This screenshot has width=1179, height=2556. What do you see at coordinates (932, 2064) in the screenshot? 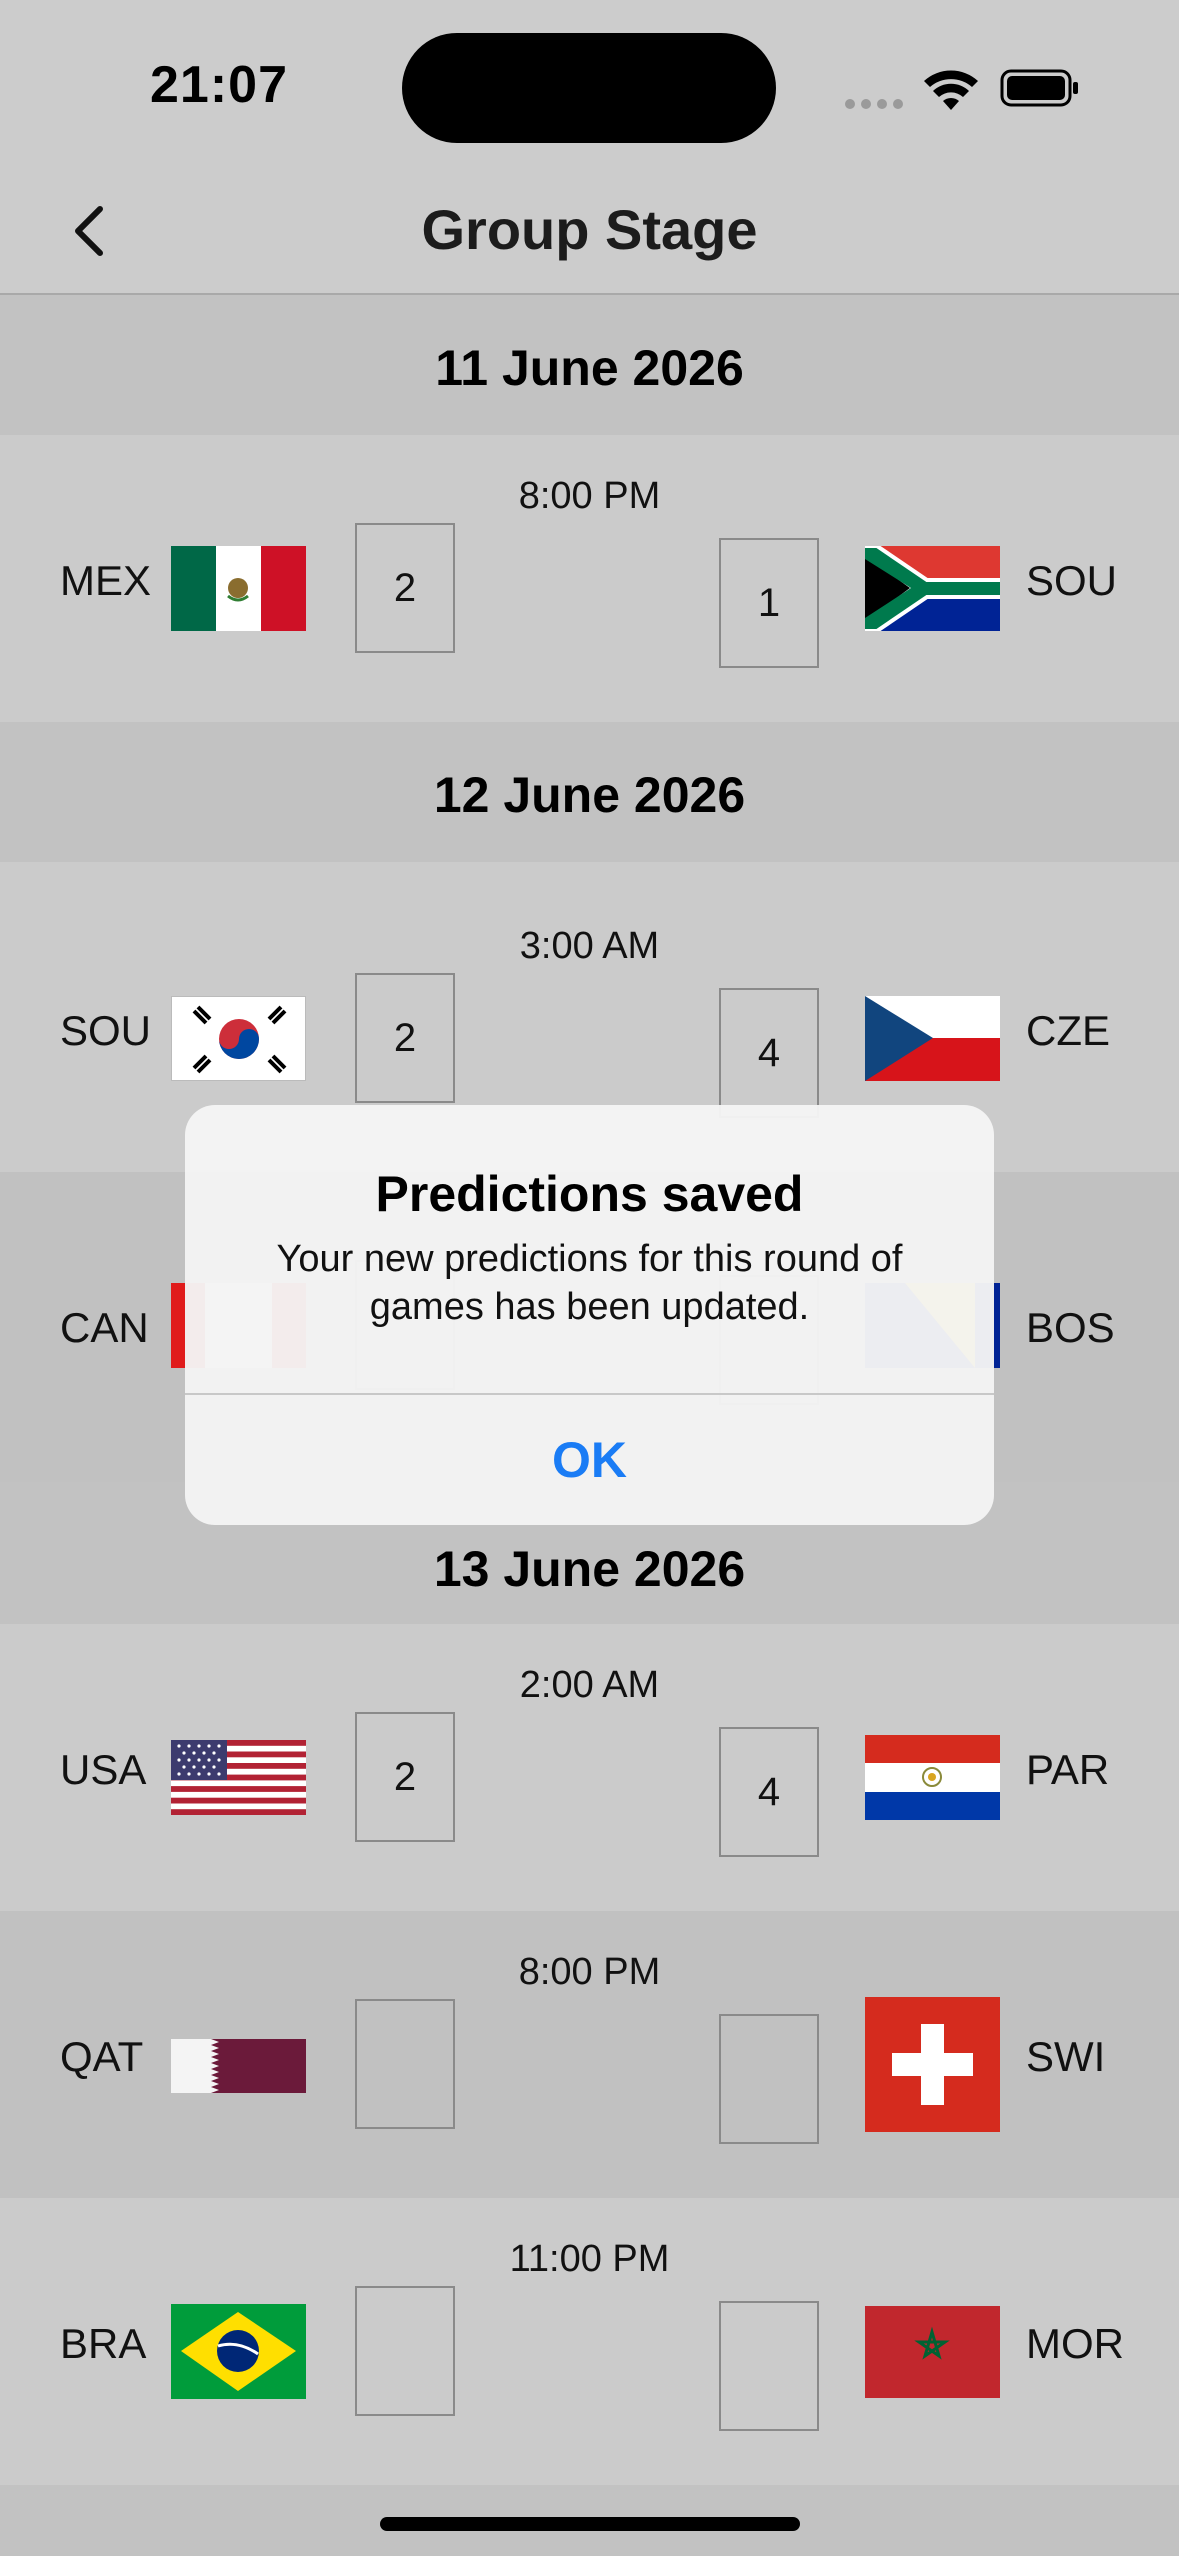
I see `switzerland-flag-icon` at bounding box center [932, 2064].